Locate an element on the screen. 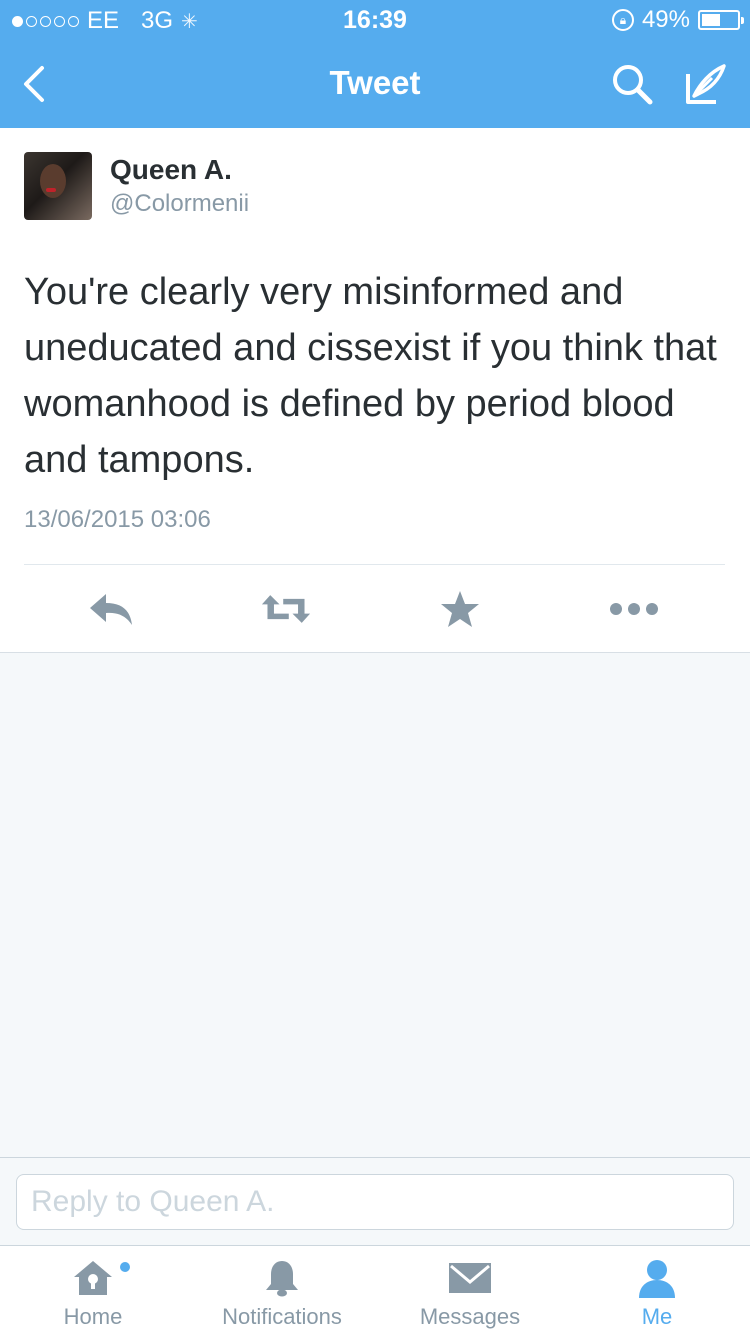 The height and width of the screenshot is (1334, 750). tab-home-label: Home is located at coordinates (93, 1316).